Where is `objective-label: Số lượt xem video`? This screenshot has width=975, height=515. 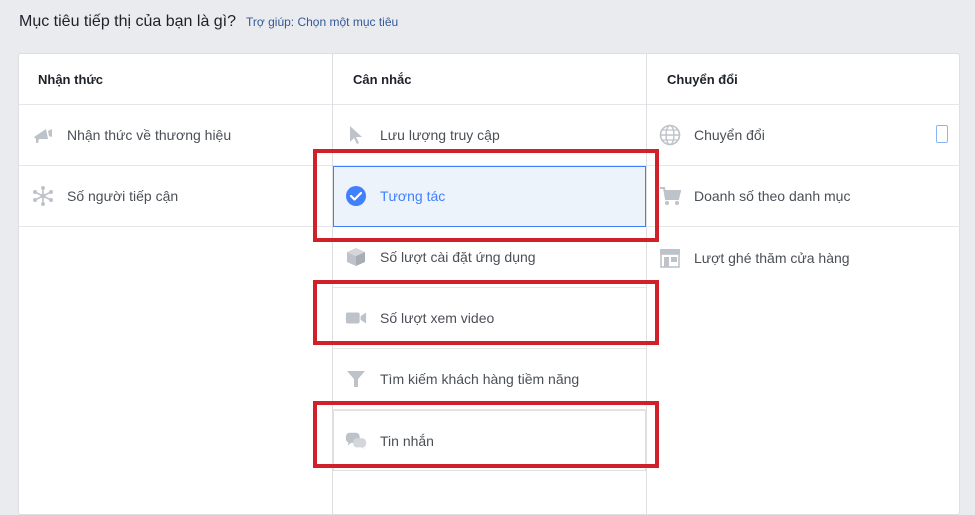
objective-label: Số lượt xem video is located at coordinates (437, 318).